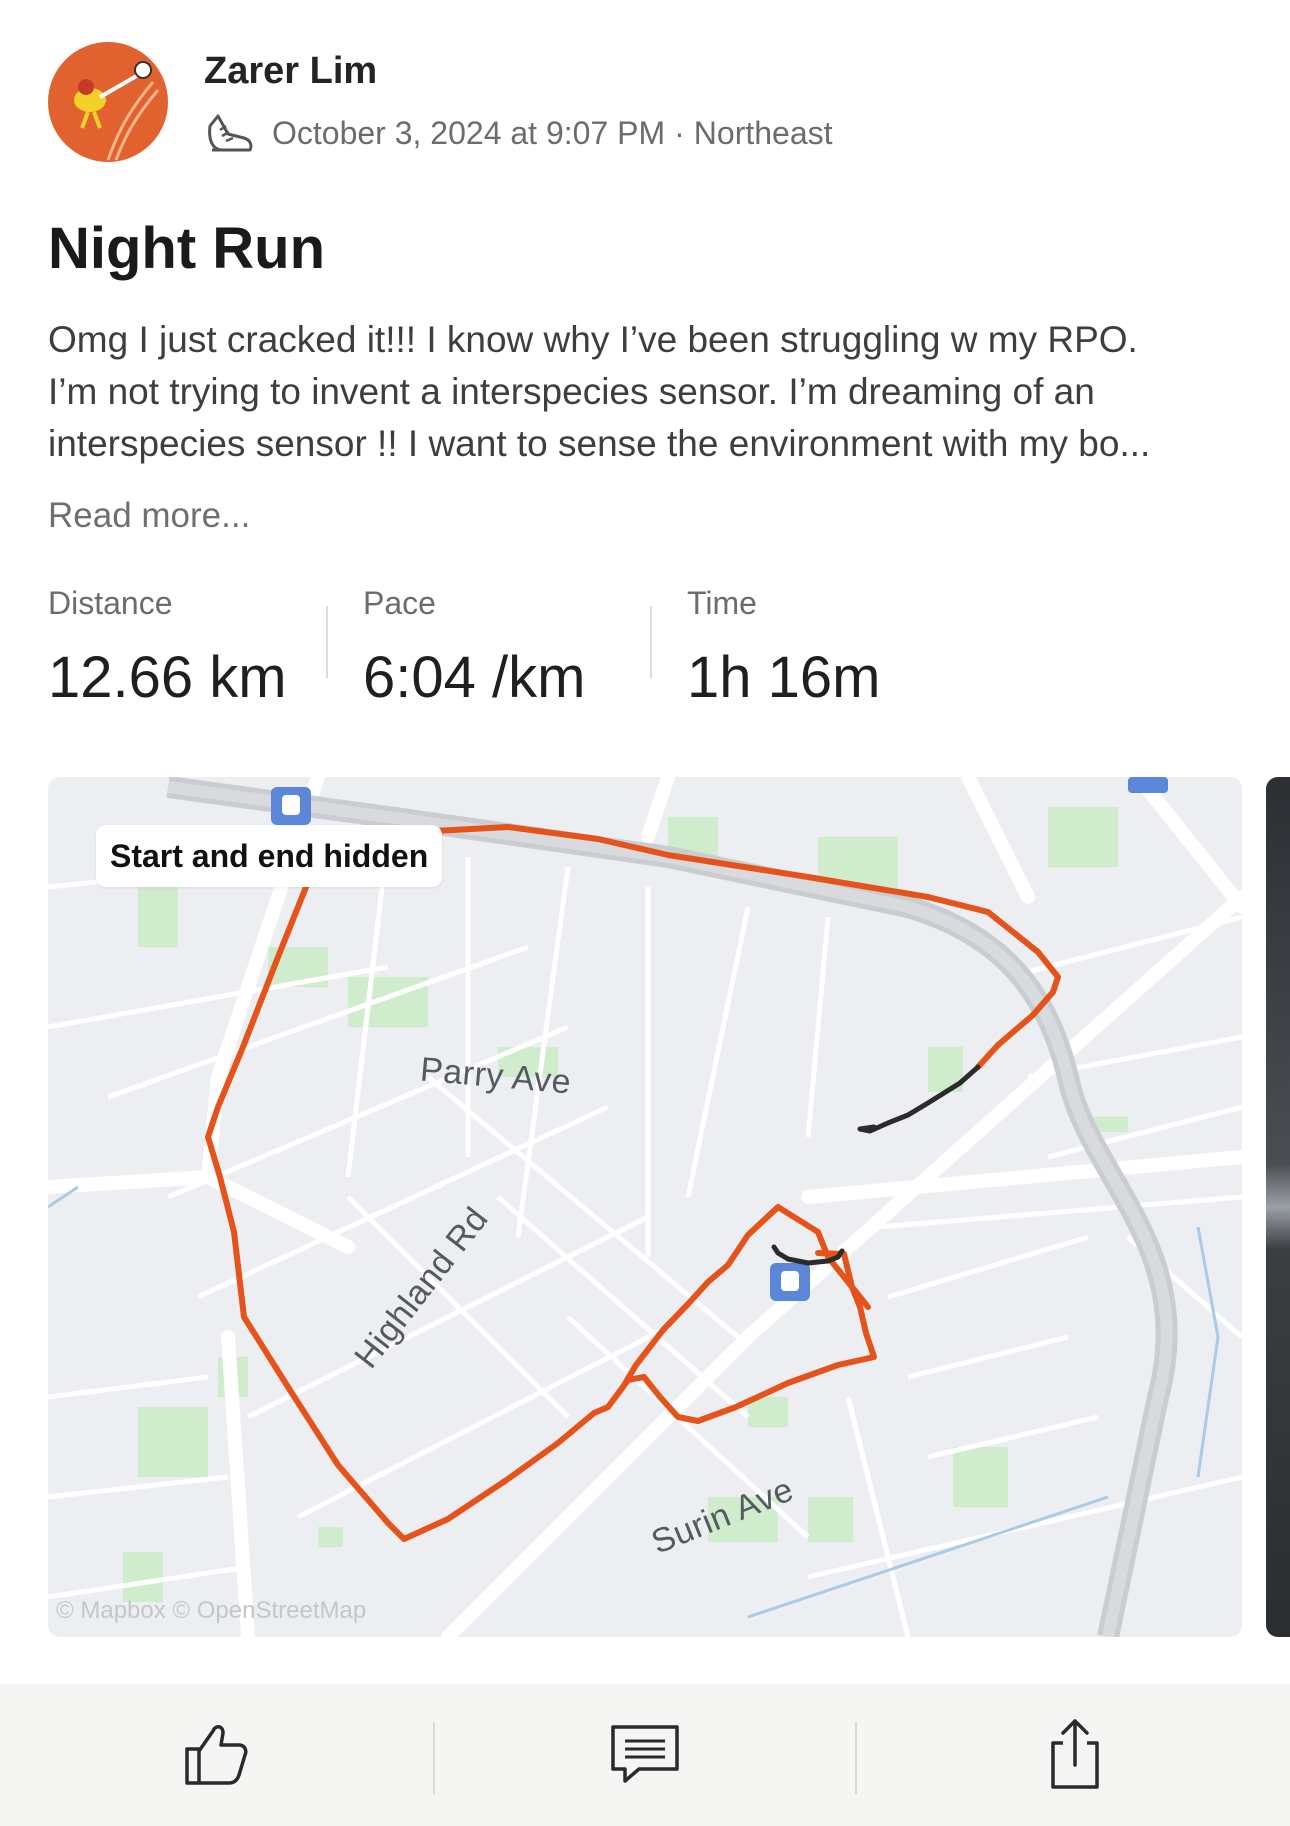  I want to click on activity-date: October 3, 2024 at 9:07 PM, so click(469, 132).